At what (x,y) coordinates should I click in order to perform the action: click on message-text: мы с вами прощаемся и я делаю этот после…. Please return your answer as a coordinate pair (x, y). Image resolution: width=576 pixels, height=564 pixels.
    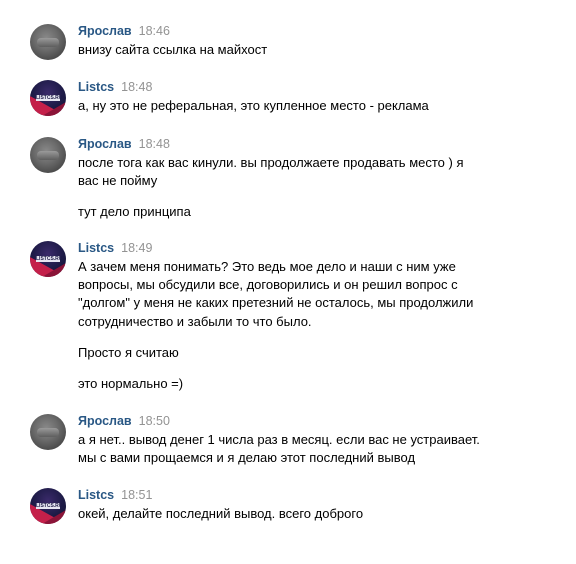
    Looking at the image, I should click on (247, 457).